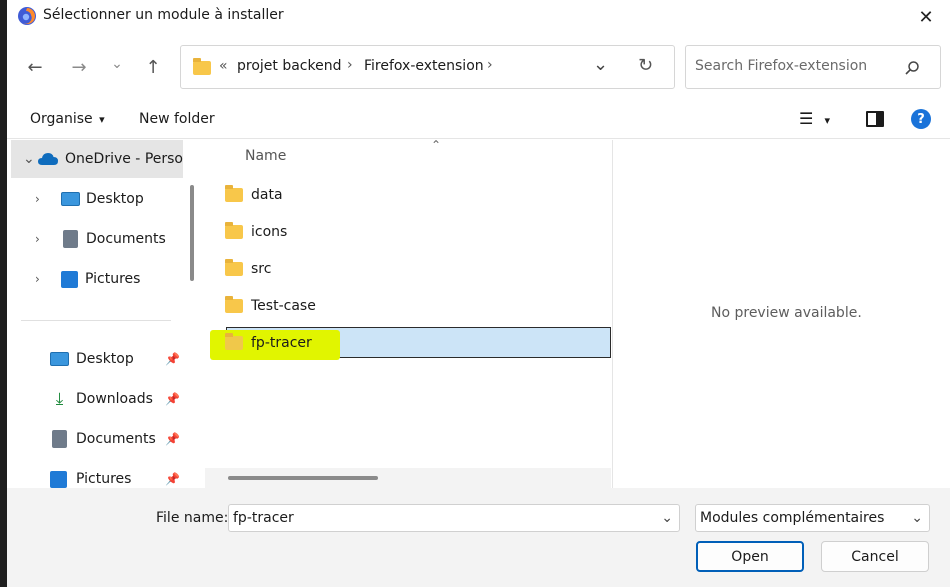  I want to click on sidebar-item-label: Downloads, so click(114, 399).